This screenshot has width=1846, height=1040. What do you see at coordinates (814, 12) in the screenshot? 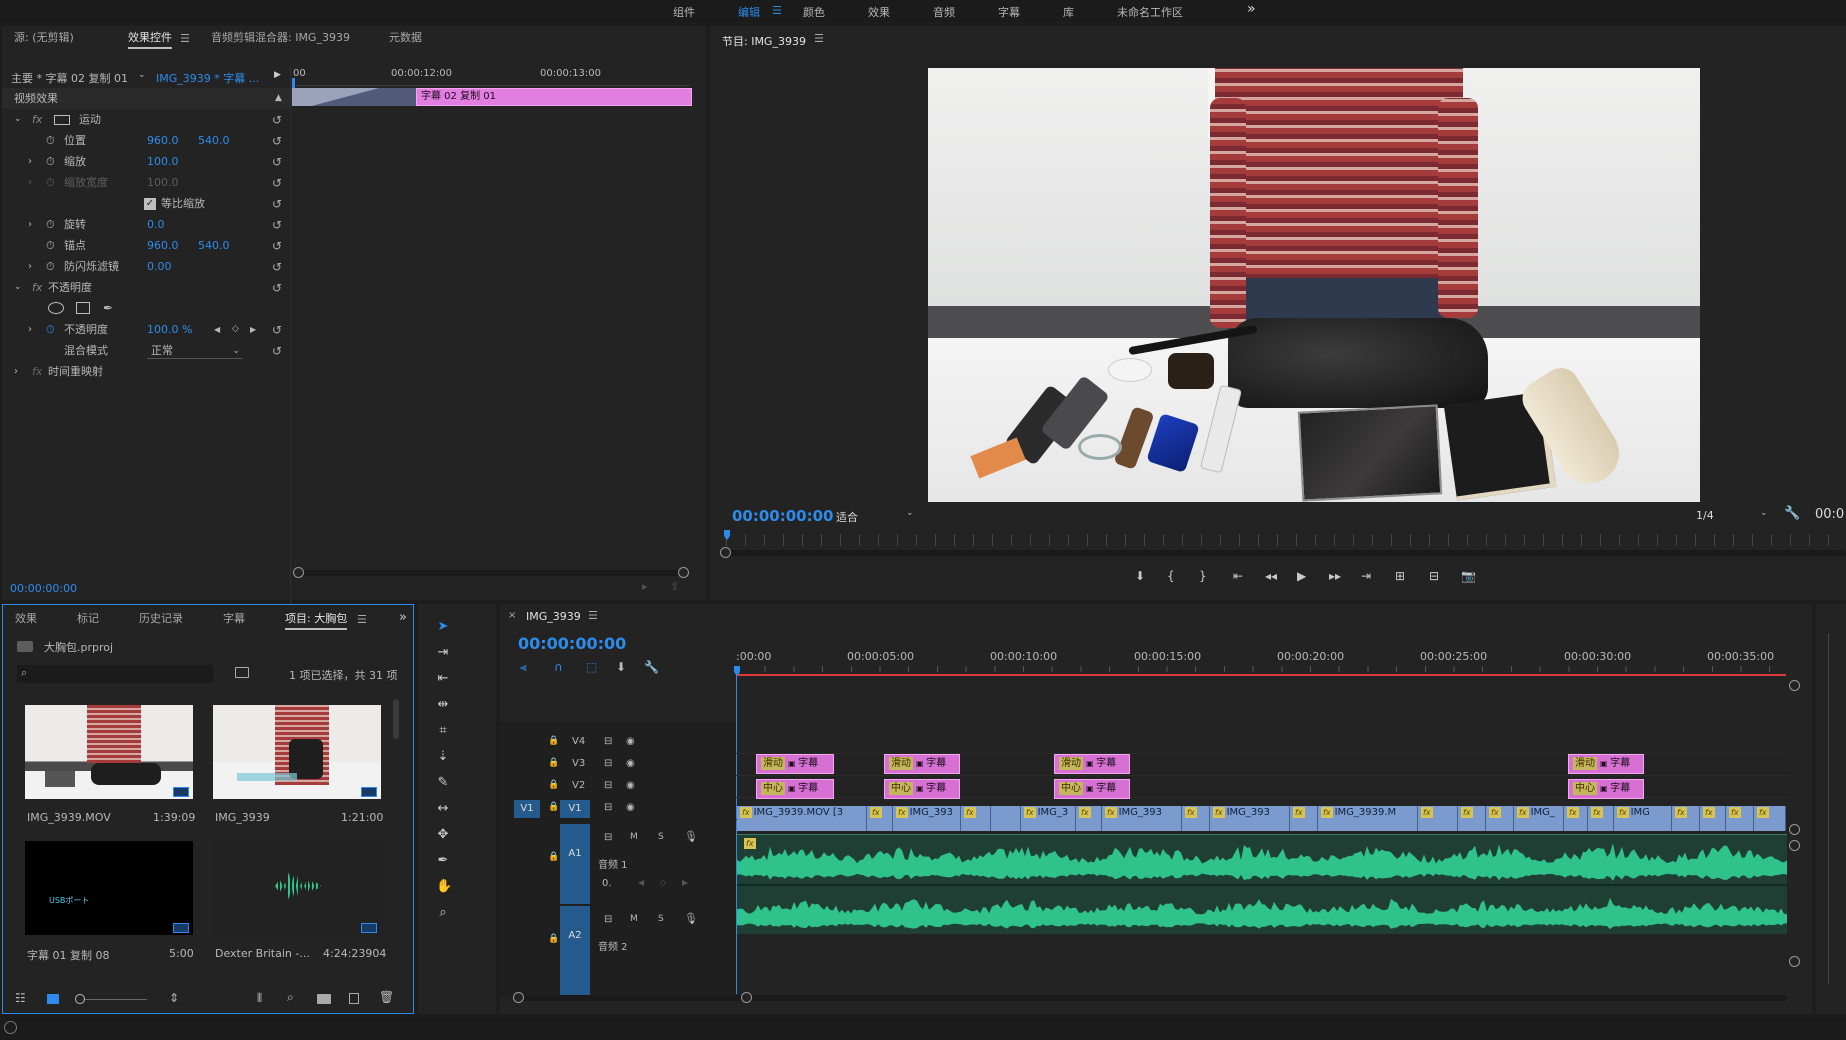
I see `workspace-tab-color: 颜色` at bounding box center [814, 12].